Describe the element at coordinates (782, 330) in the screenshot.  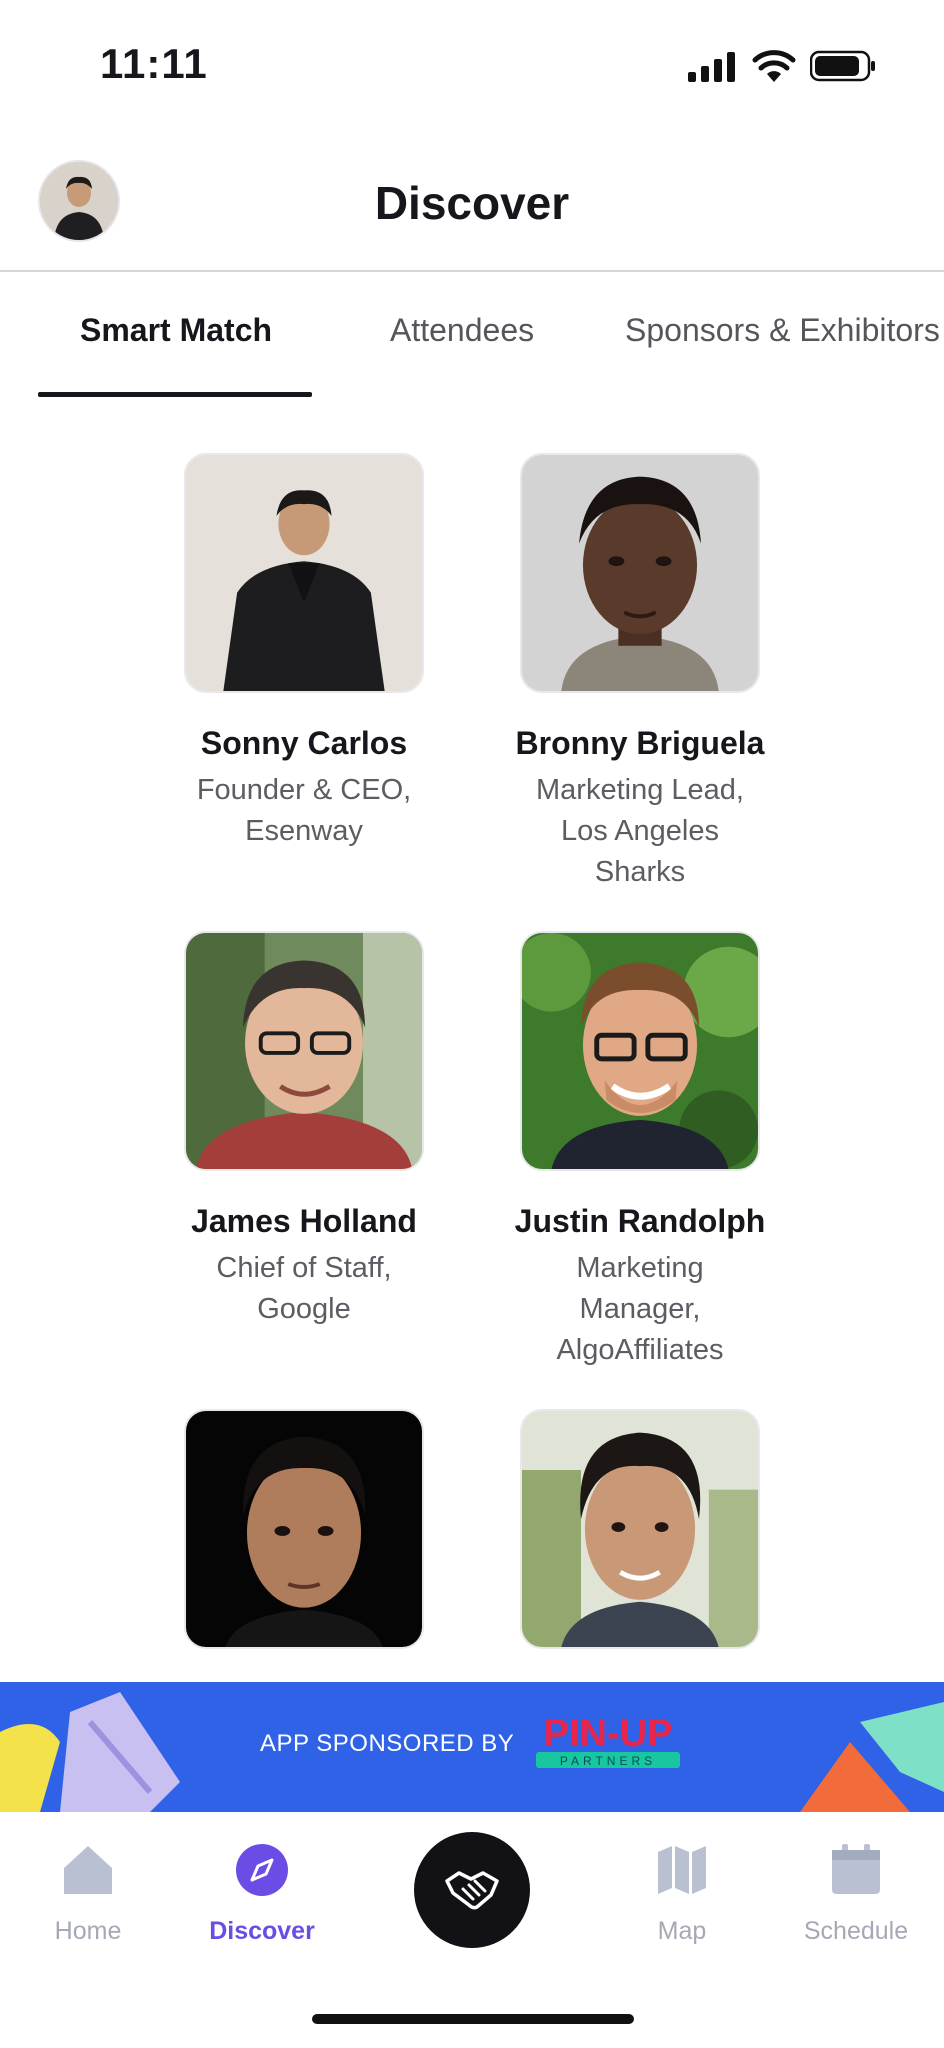
I see `tab-sponsors-exhibitors: Sponsors & Exhibitors` at that location.